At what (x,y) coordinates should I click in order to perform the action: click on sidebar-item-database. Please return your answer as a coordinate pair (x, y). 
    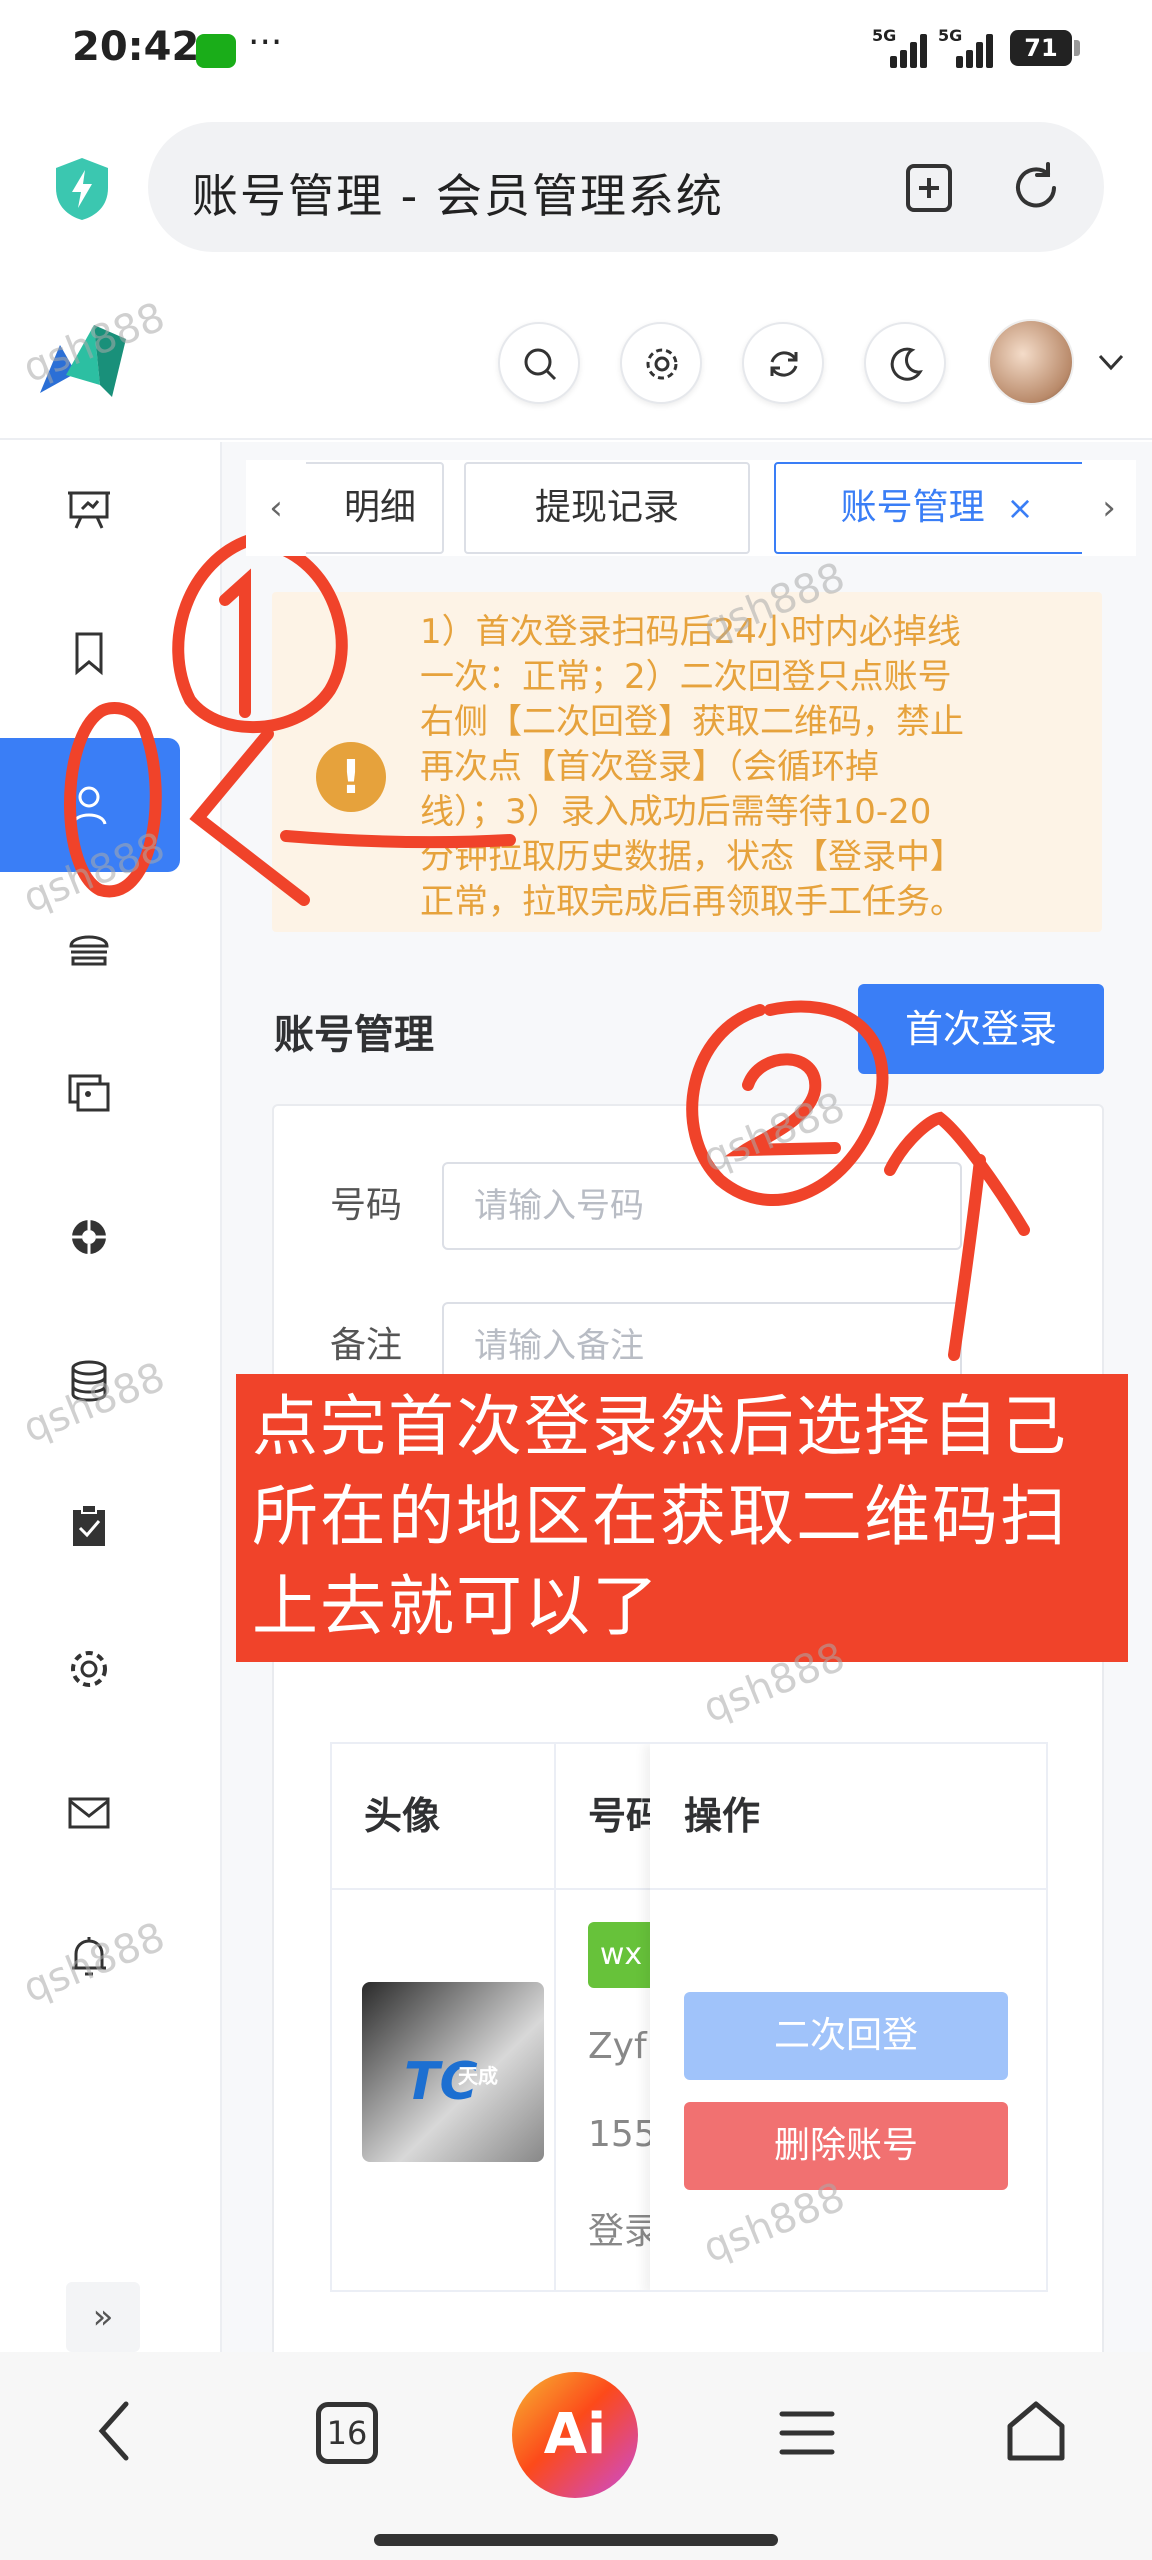
    Looking at the image, I should click on (90, 1381).